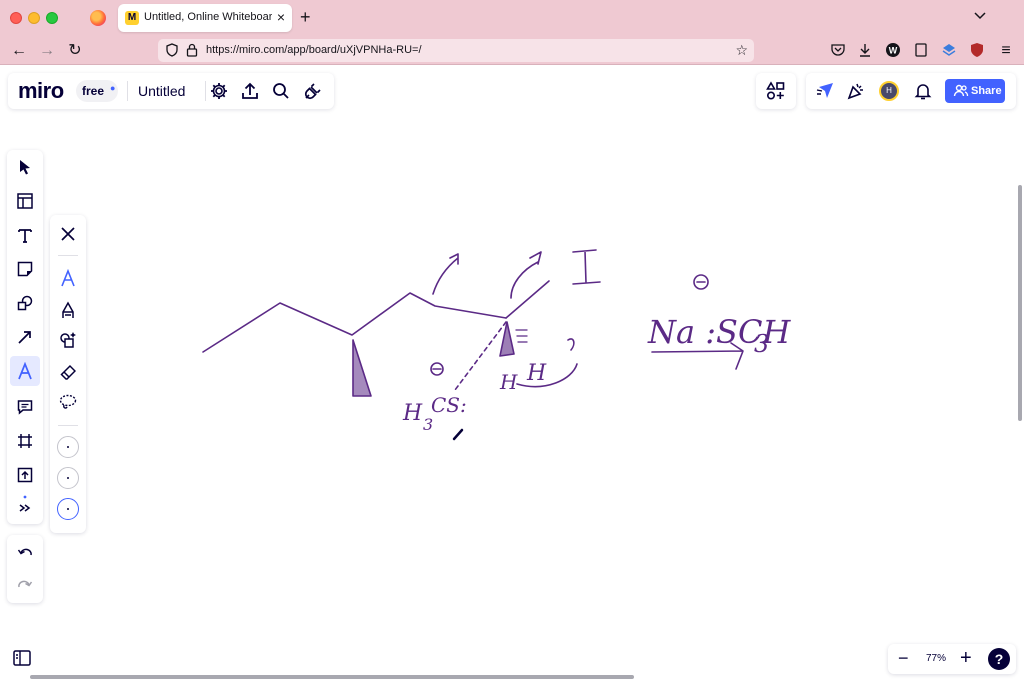 The image size is (1024, 680). I want to click on shapes-icon, so click(25, 303).